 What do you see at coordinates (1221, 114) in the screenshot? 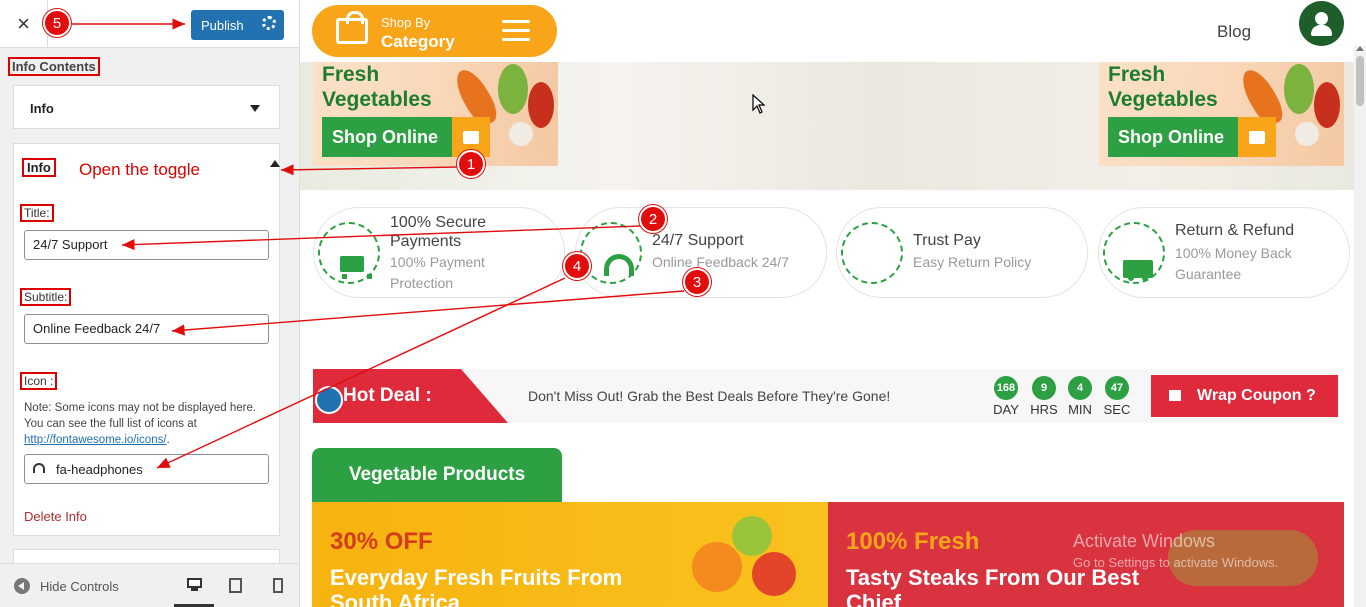
I see `vegetables-banner-right: Fresh Vegetables Shop Online` at bounding box center [1221, 114].